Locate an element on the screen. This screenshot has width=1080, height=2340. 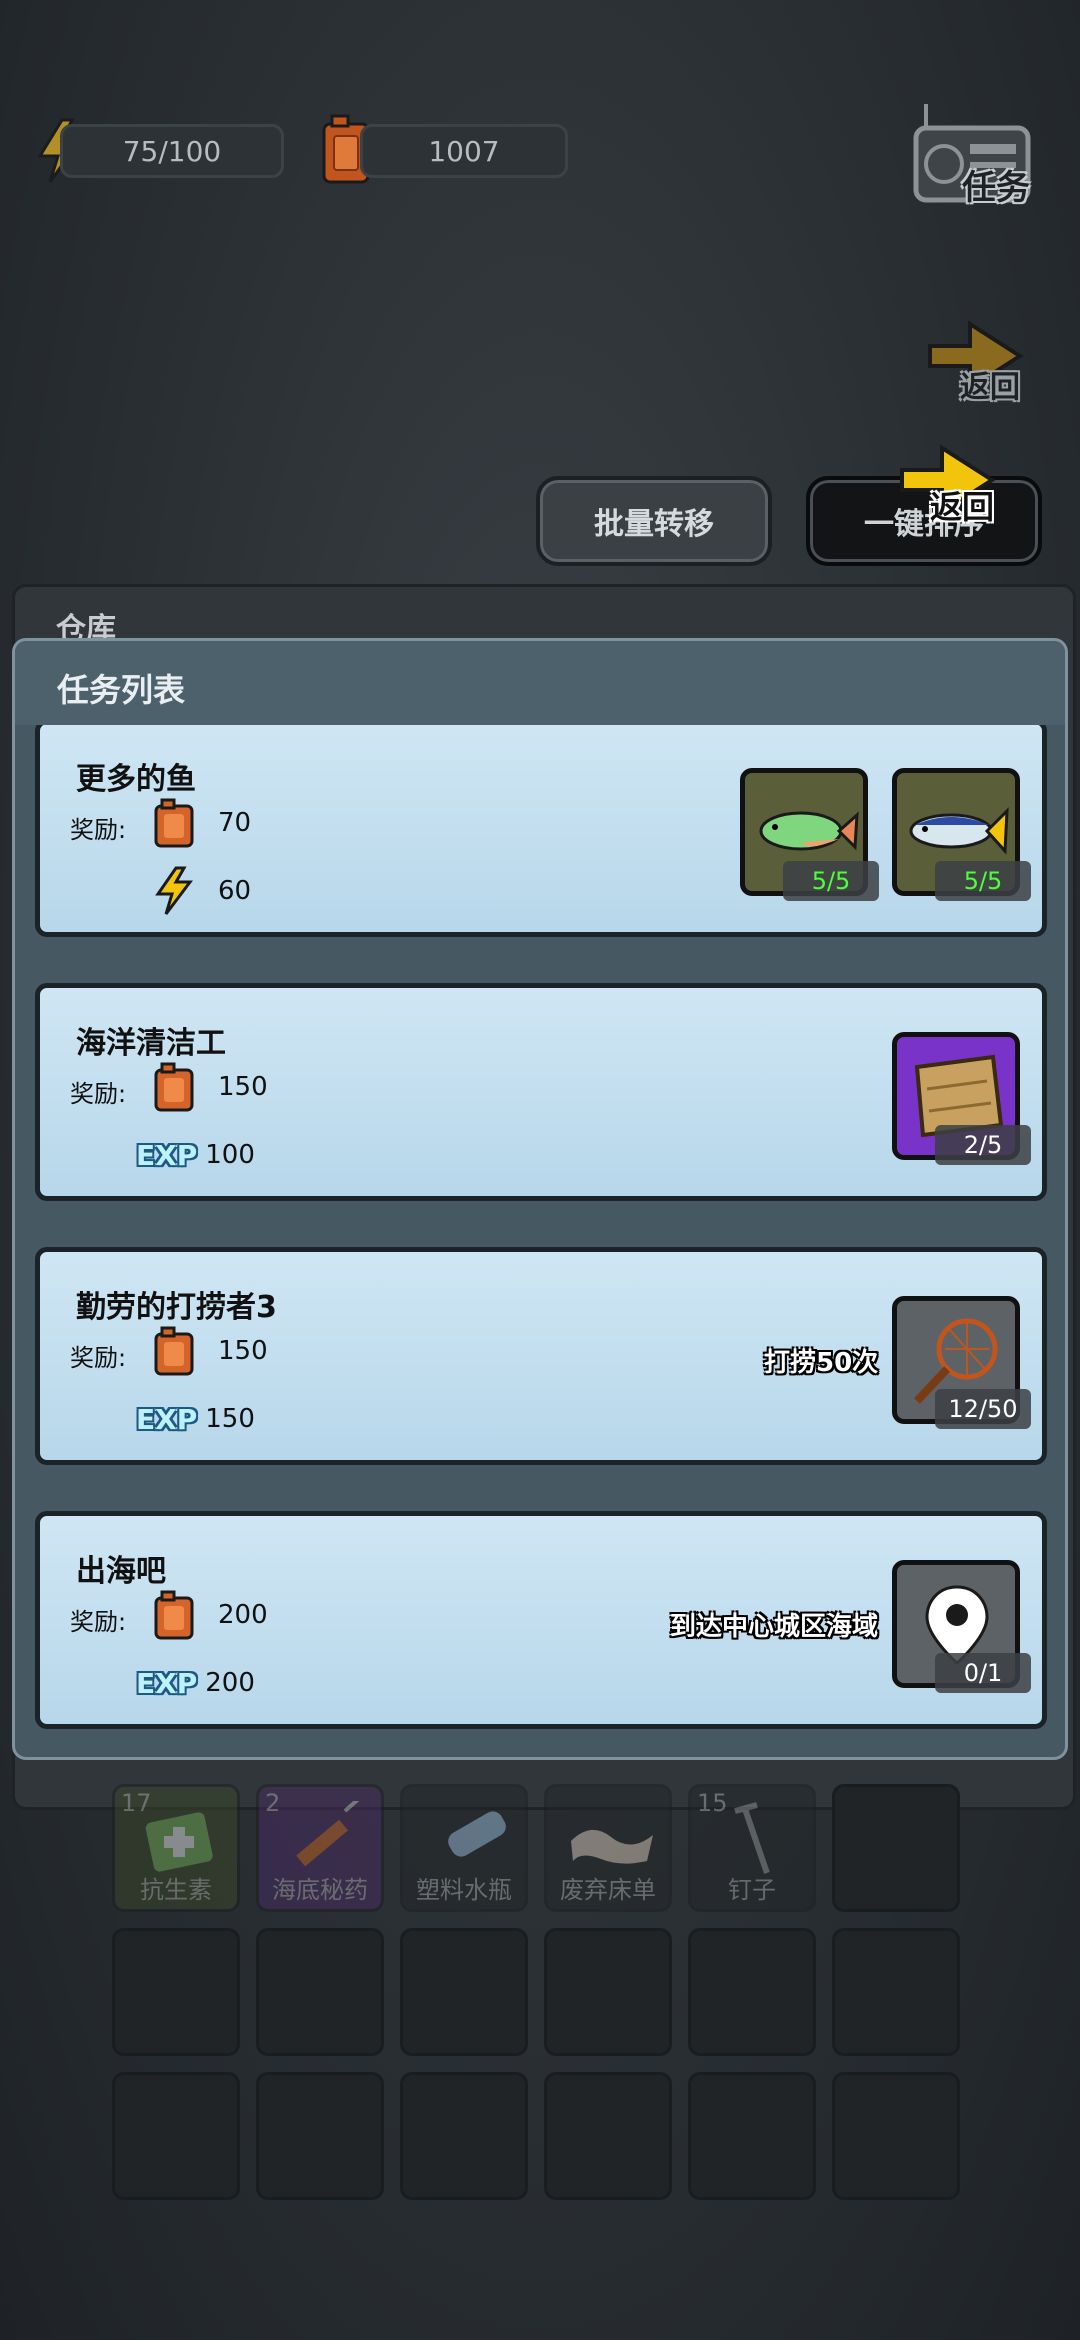
inventory-name: 废弃床单 is located at coordinates (608, 1890).